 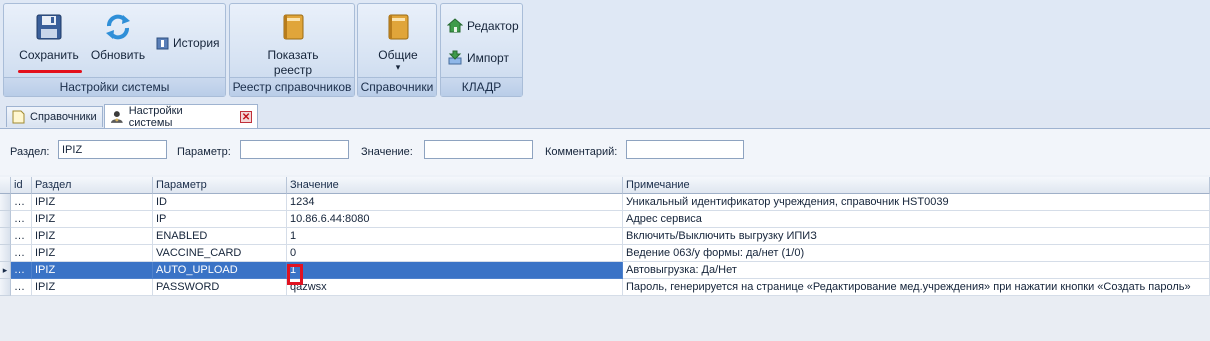 What do you see at coordinates (581, 152) in the screenshot?
I see `comment-label: Комментарий:` at bounding box center [581, 152].